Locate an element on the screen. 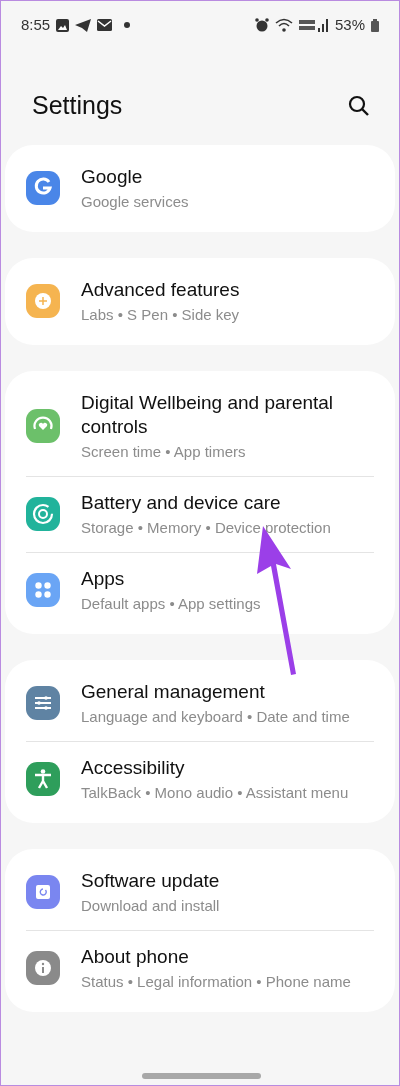  item-title: About phone is located at coordinates (135, 956).